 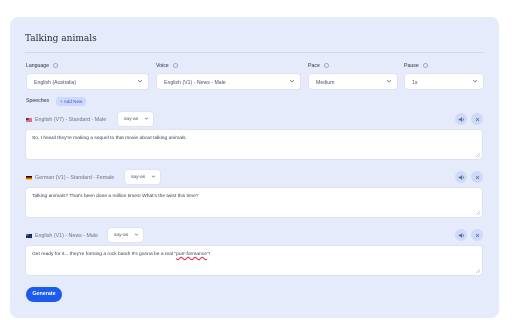 I want to click on speech-voice-name: English (V1) - News - Male, so click(x=66, y=236).